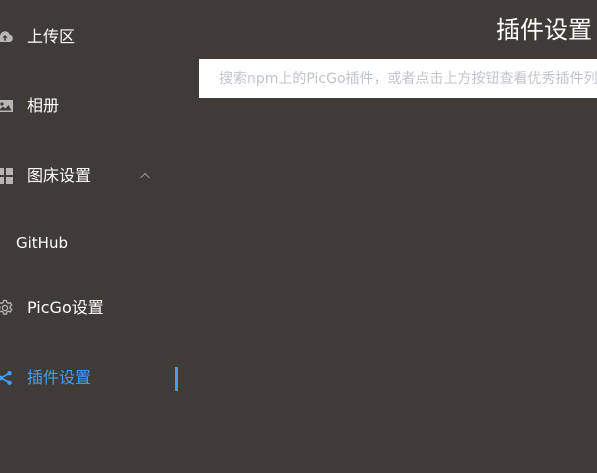  What do you see at coordinates (42, 243) in the screenshot?
I see `sidebar-subitem-label: GitHub` at bounding box center [42, 243].